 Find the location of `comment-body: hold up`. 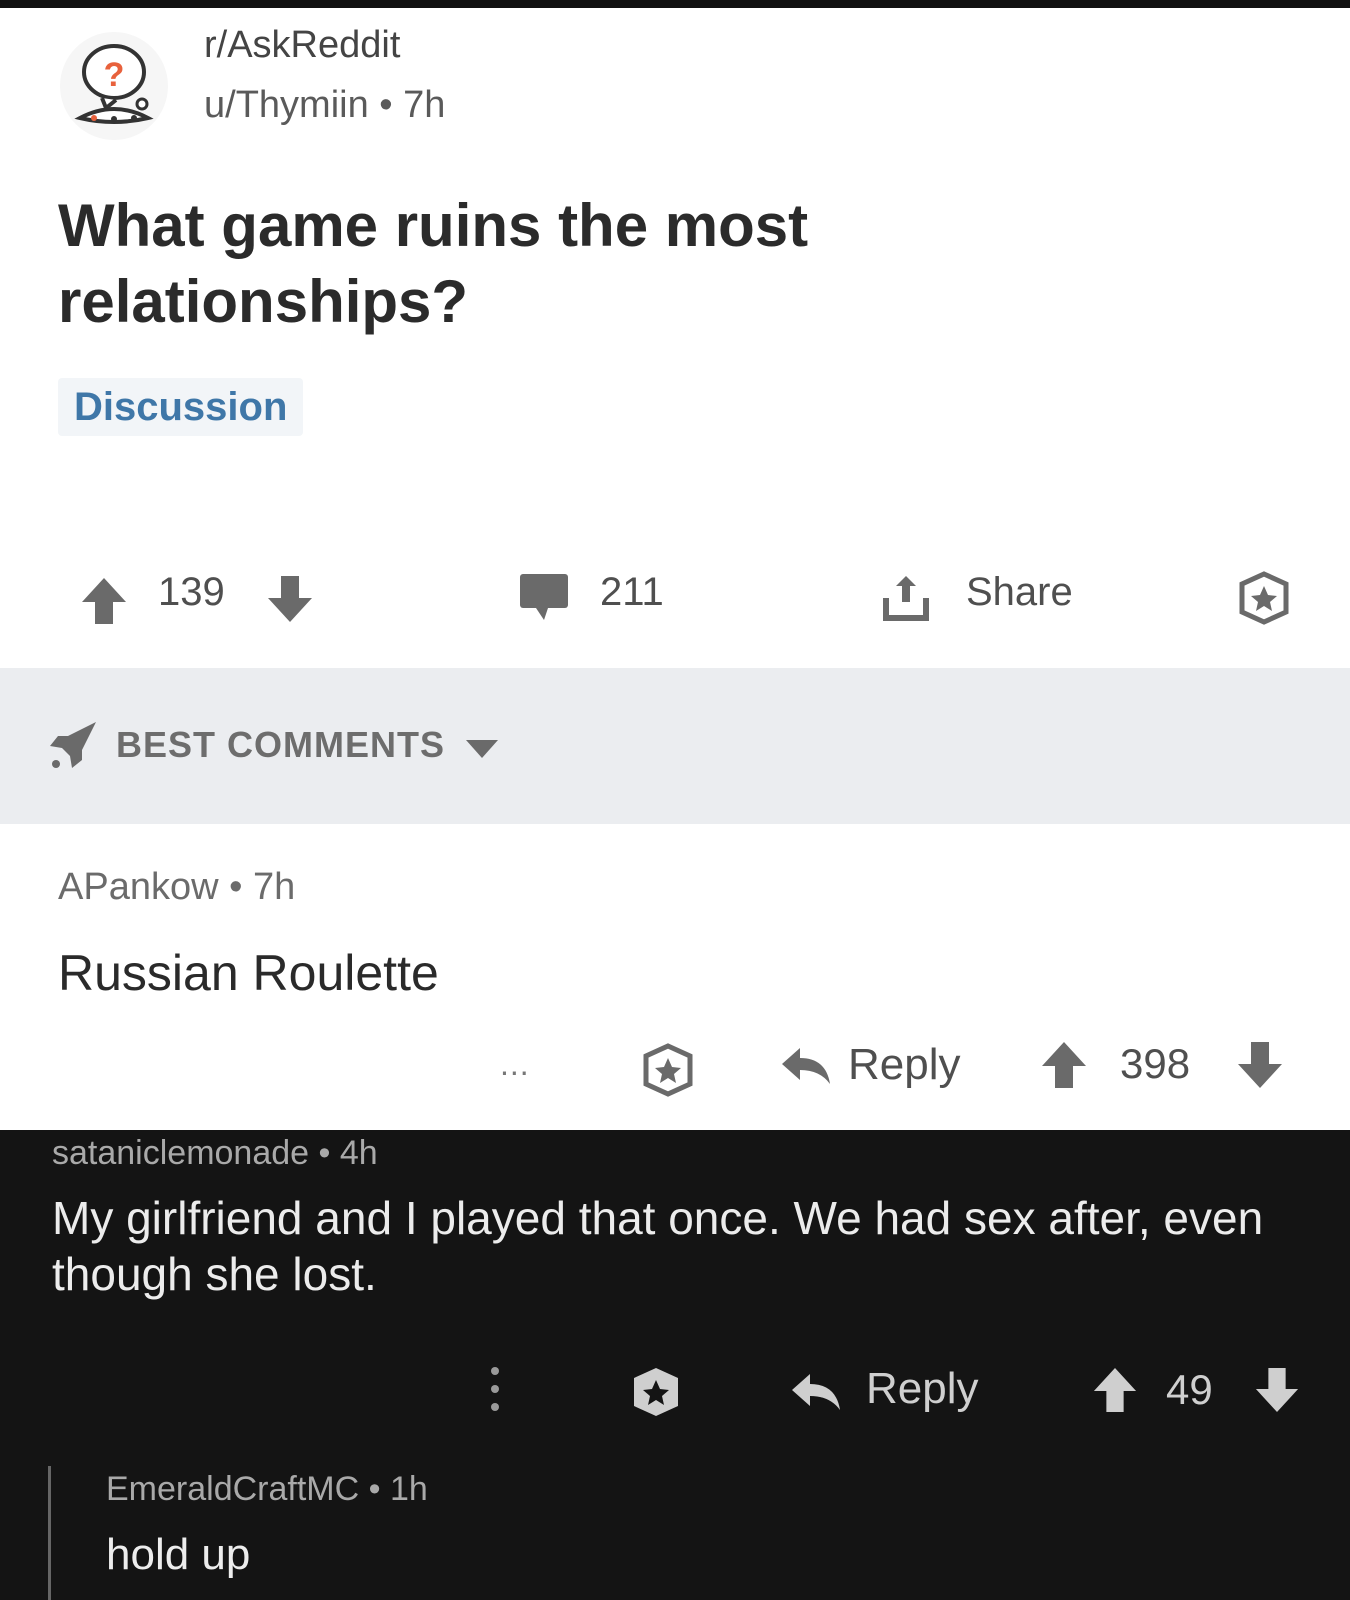

comment-body: hold up is located at coordinates (178, 1554).